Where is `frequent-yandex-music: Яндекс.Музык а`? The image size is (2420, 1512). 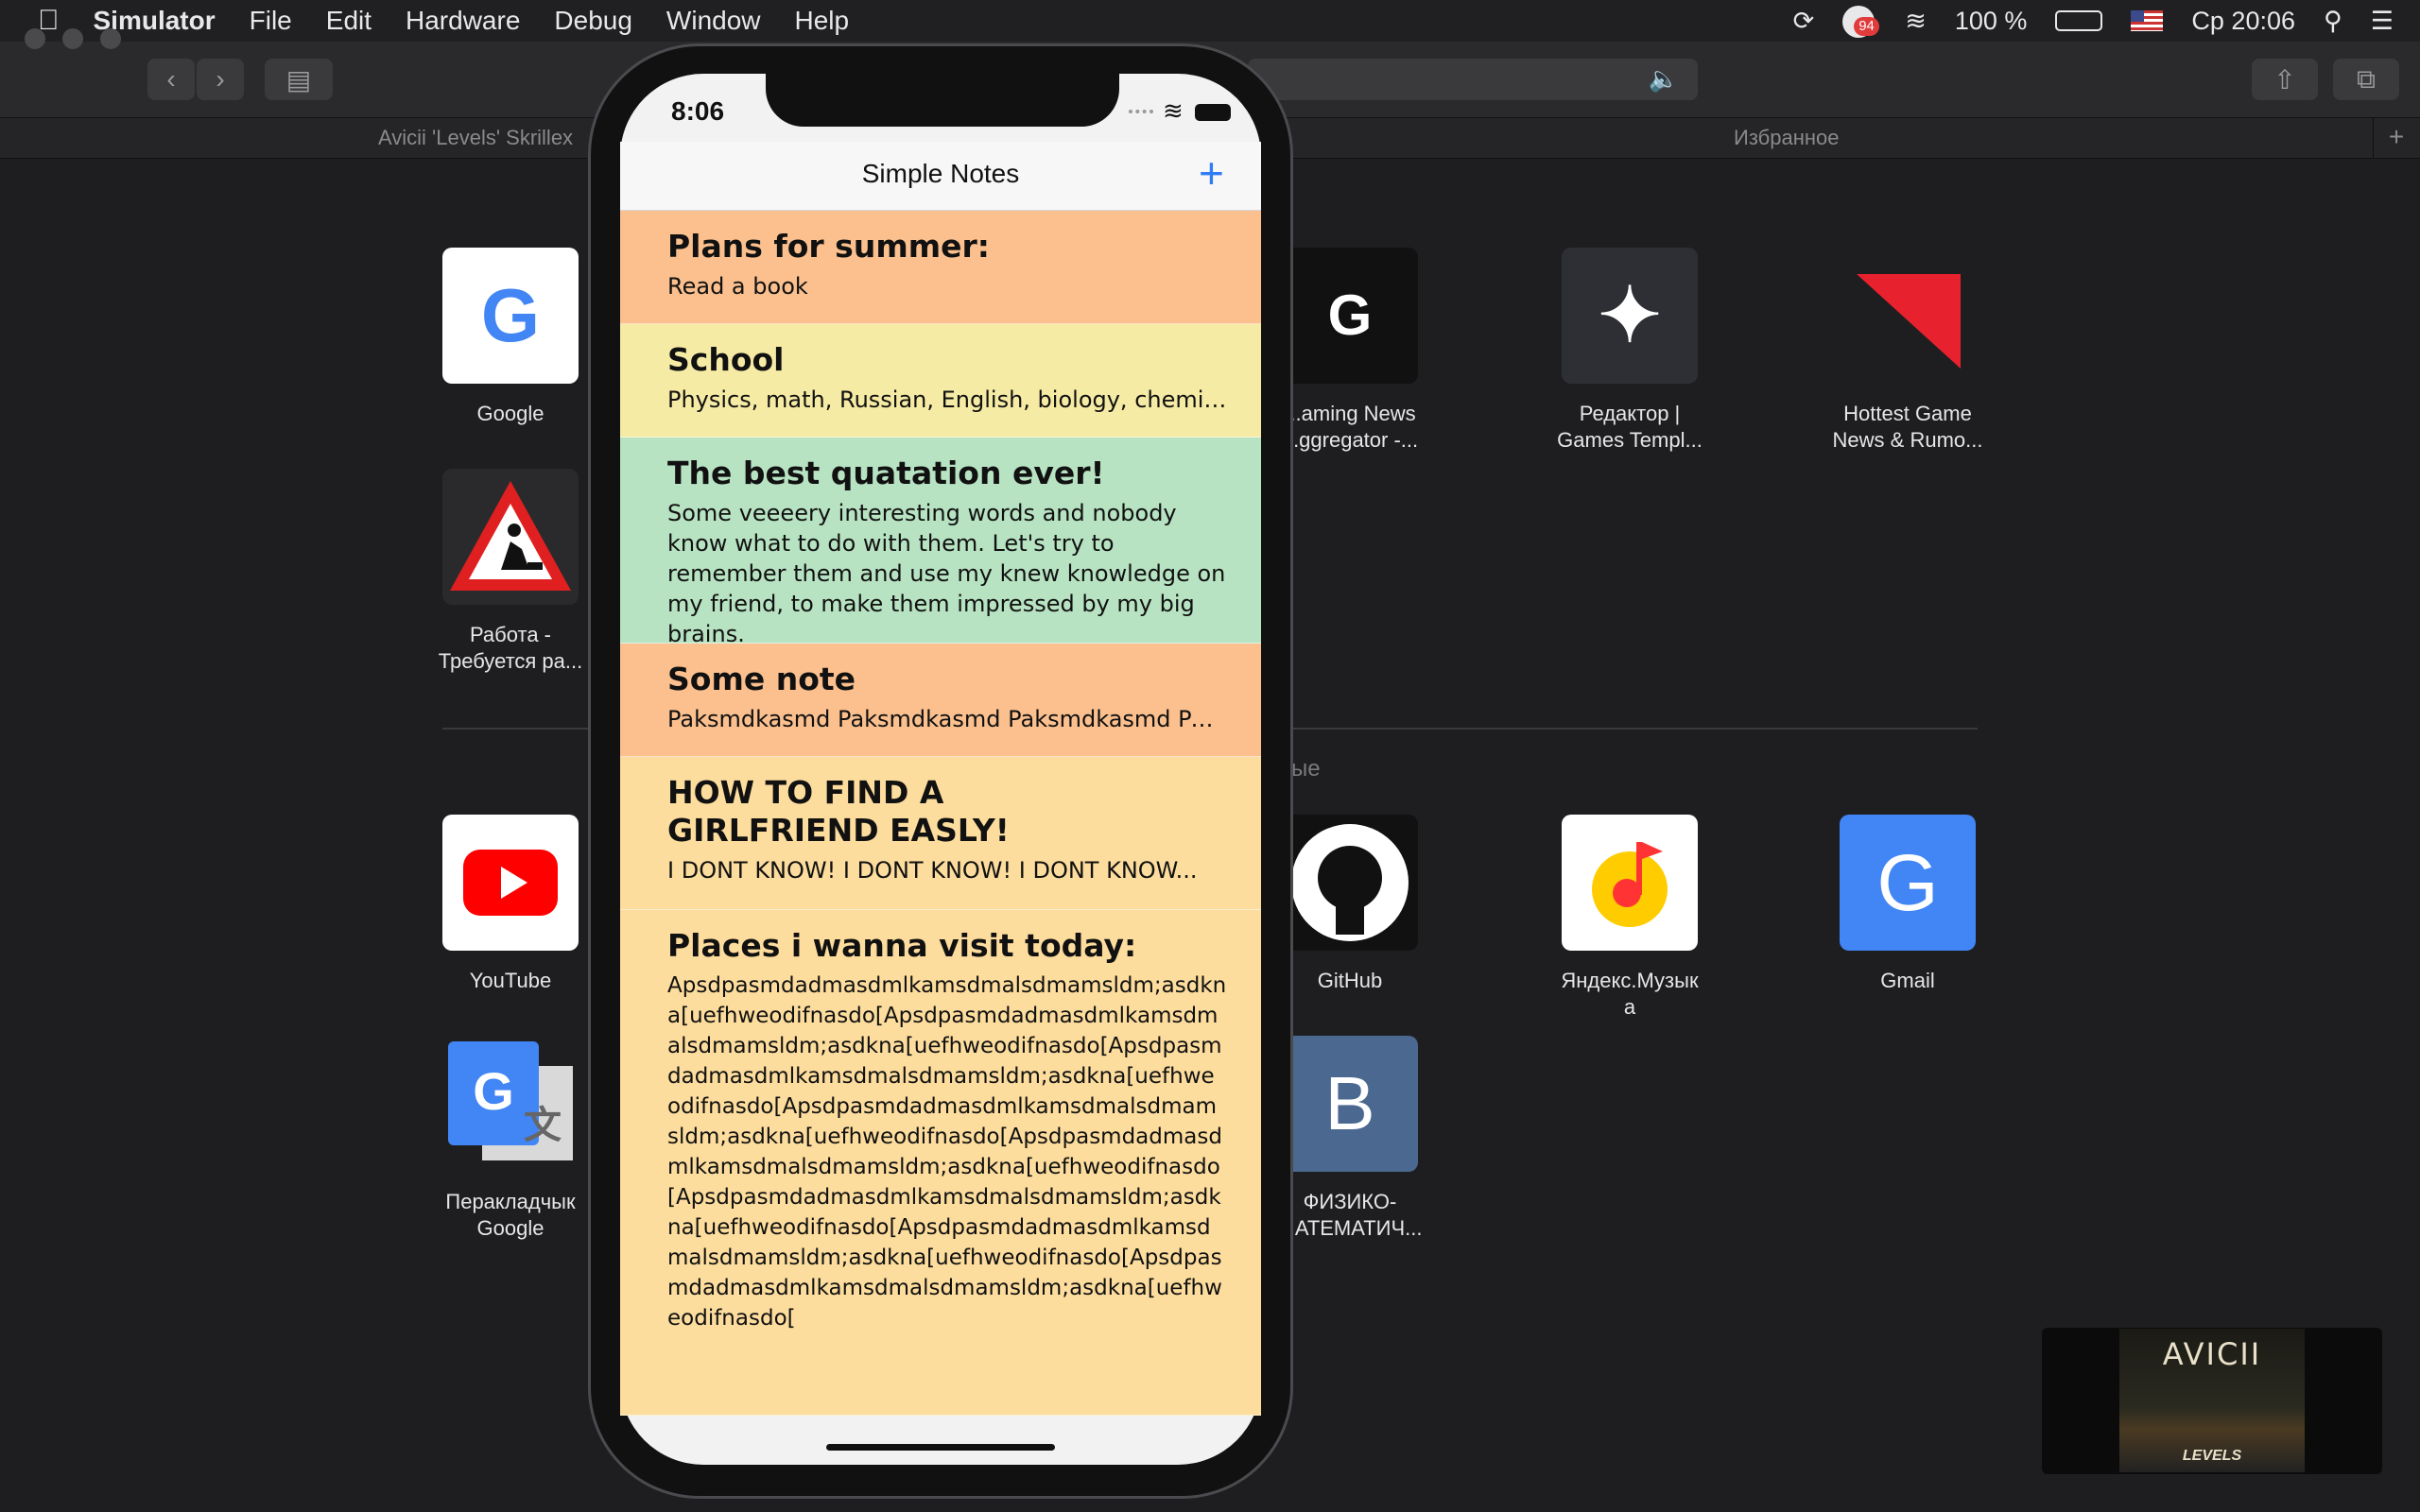
frequent-yandex-music: Яндекс.Музык а is located at coordinates (1630, 918).